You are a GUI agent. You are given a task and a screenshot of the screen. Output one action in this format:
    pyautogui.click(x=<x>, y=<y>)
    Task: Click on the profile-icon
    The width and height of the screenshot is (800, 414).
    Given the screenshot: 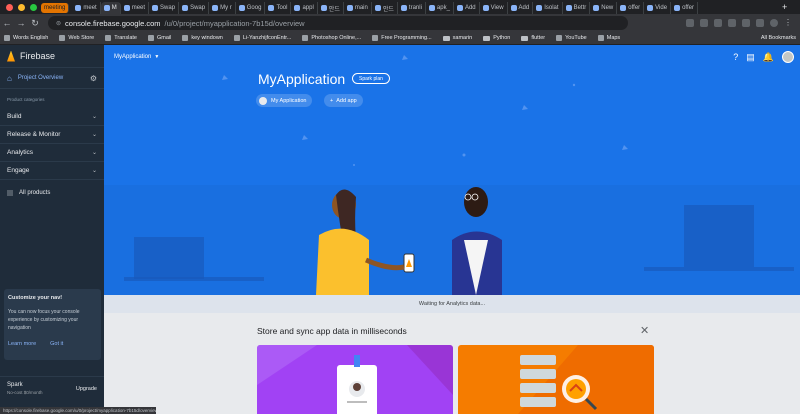 What is the action you would take?
    pyautogui.click(x=774, y=23)
    